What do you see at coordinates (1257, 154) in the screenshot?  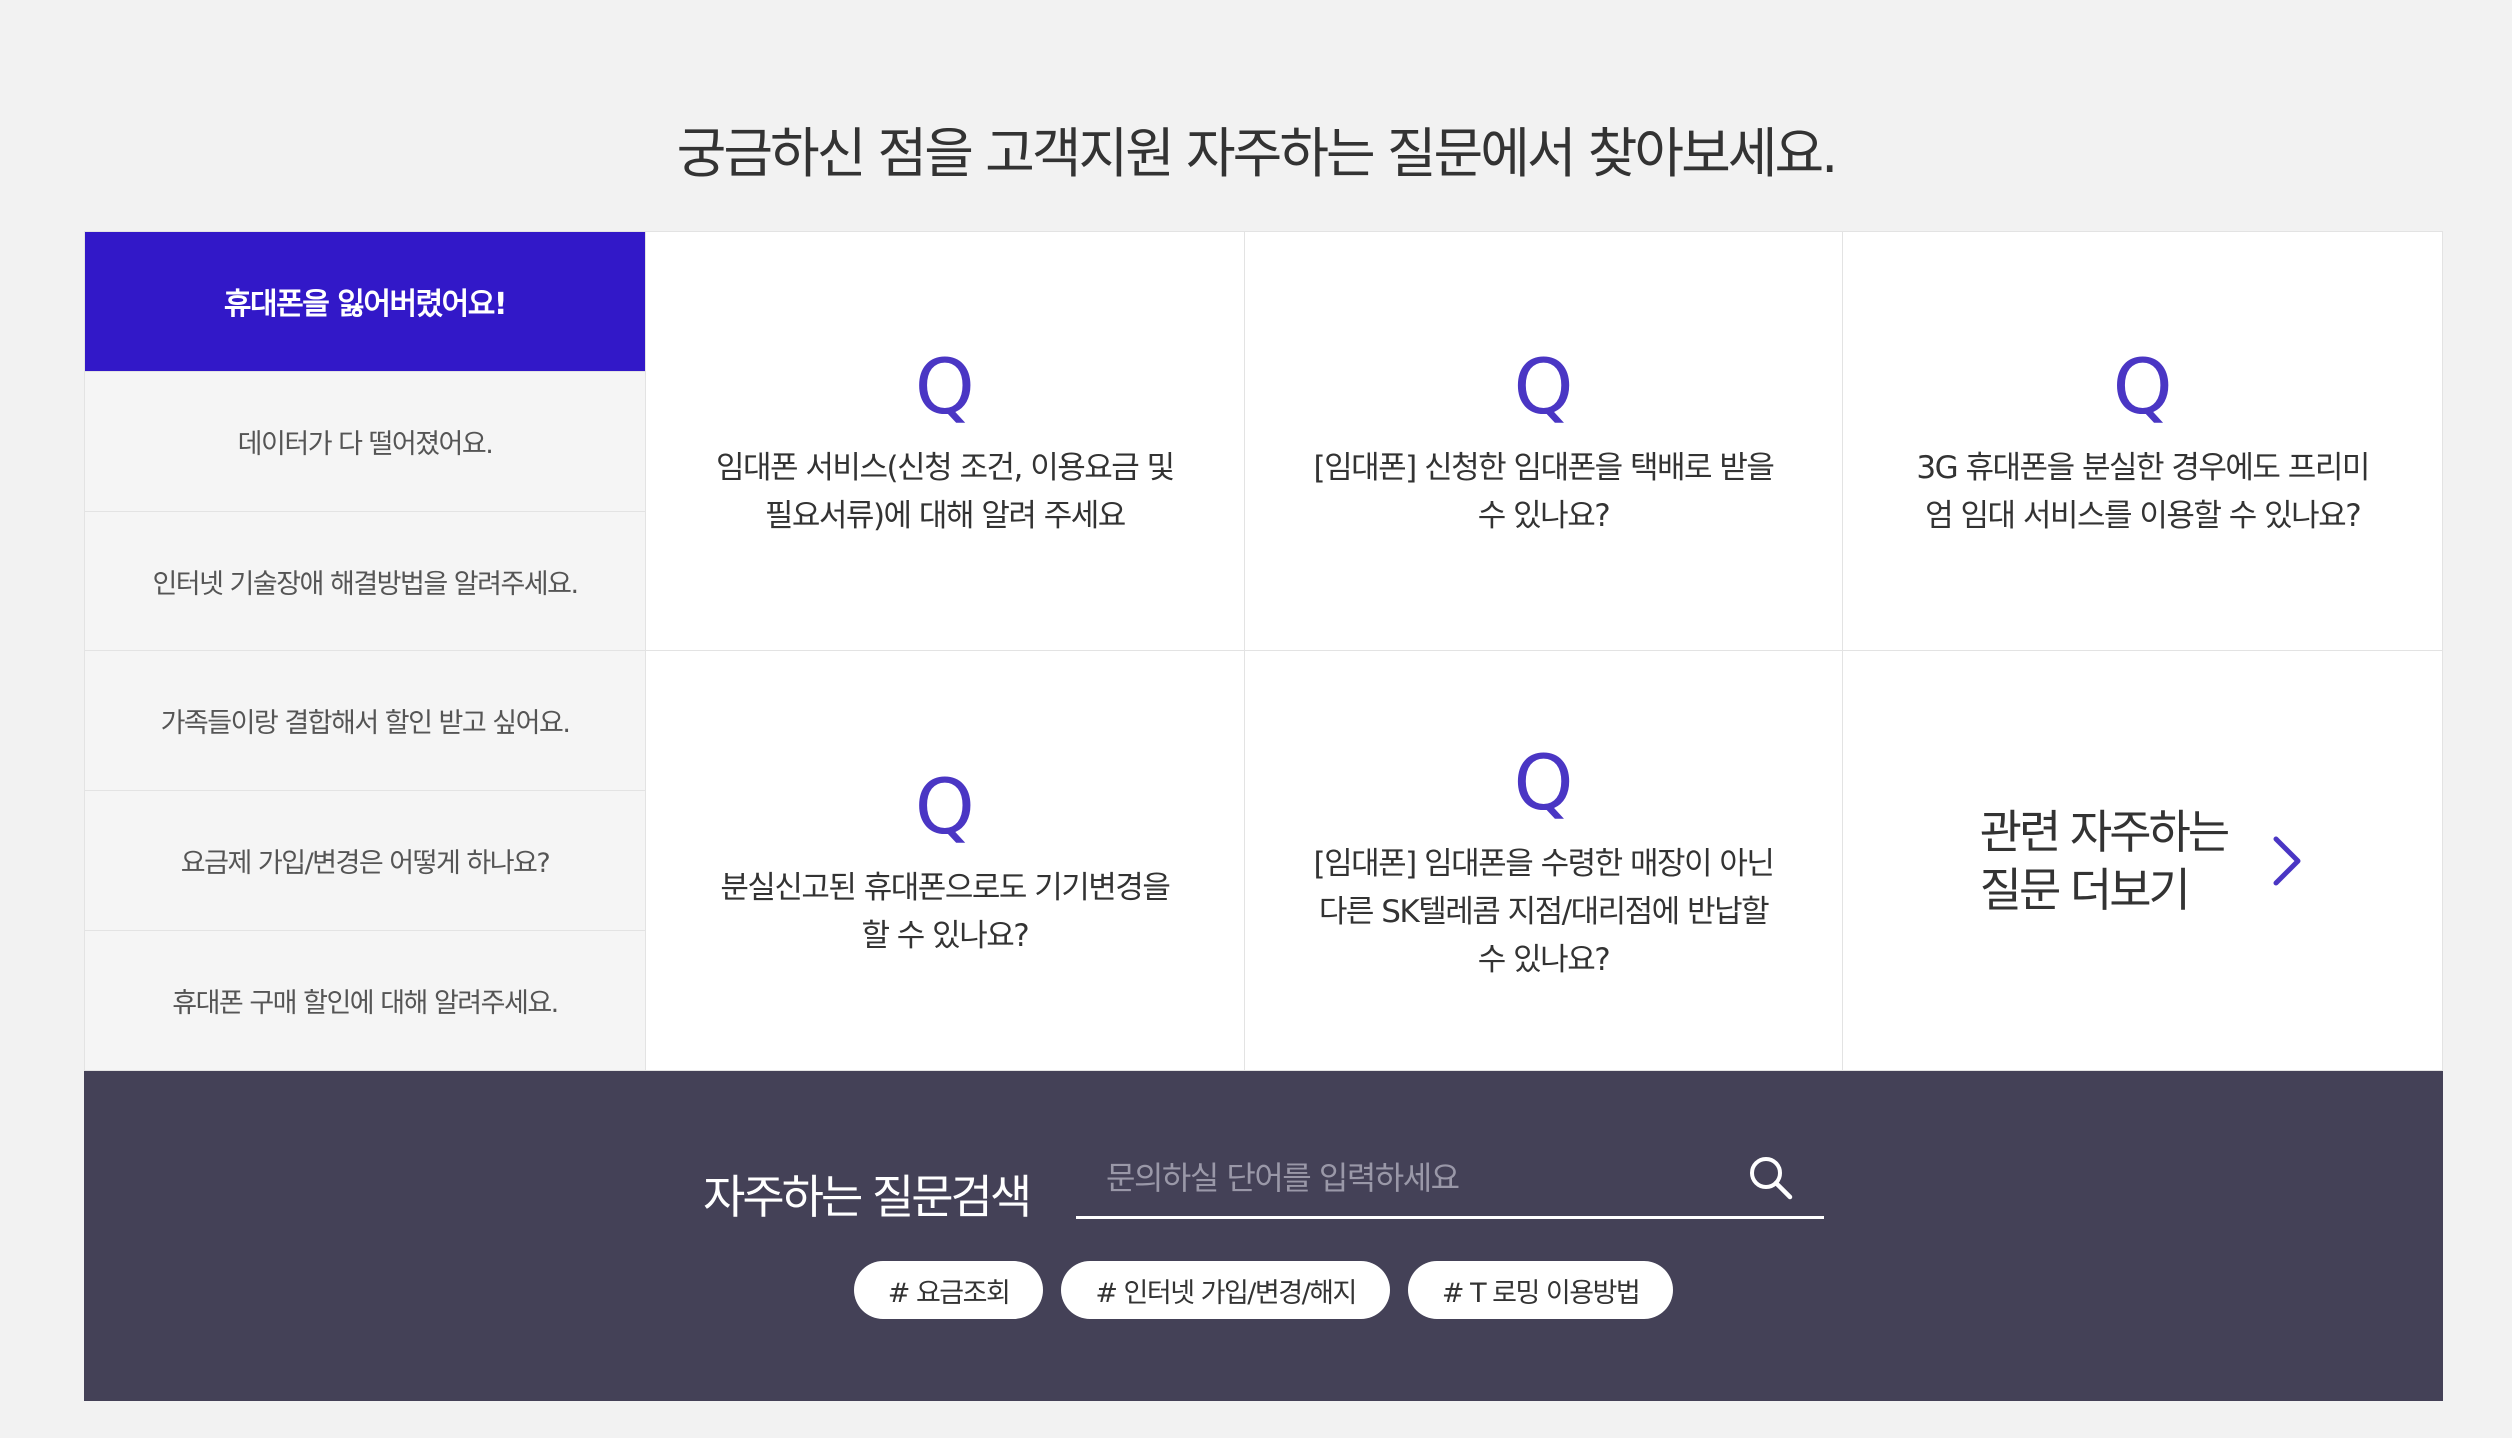 I see `page-title: 궁금하신 점을 고객지원 자주하는 질문에서 찾아보세요.` at bounding box center [1257, 154].